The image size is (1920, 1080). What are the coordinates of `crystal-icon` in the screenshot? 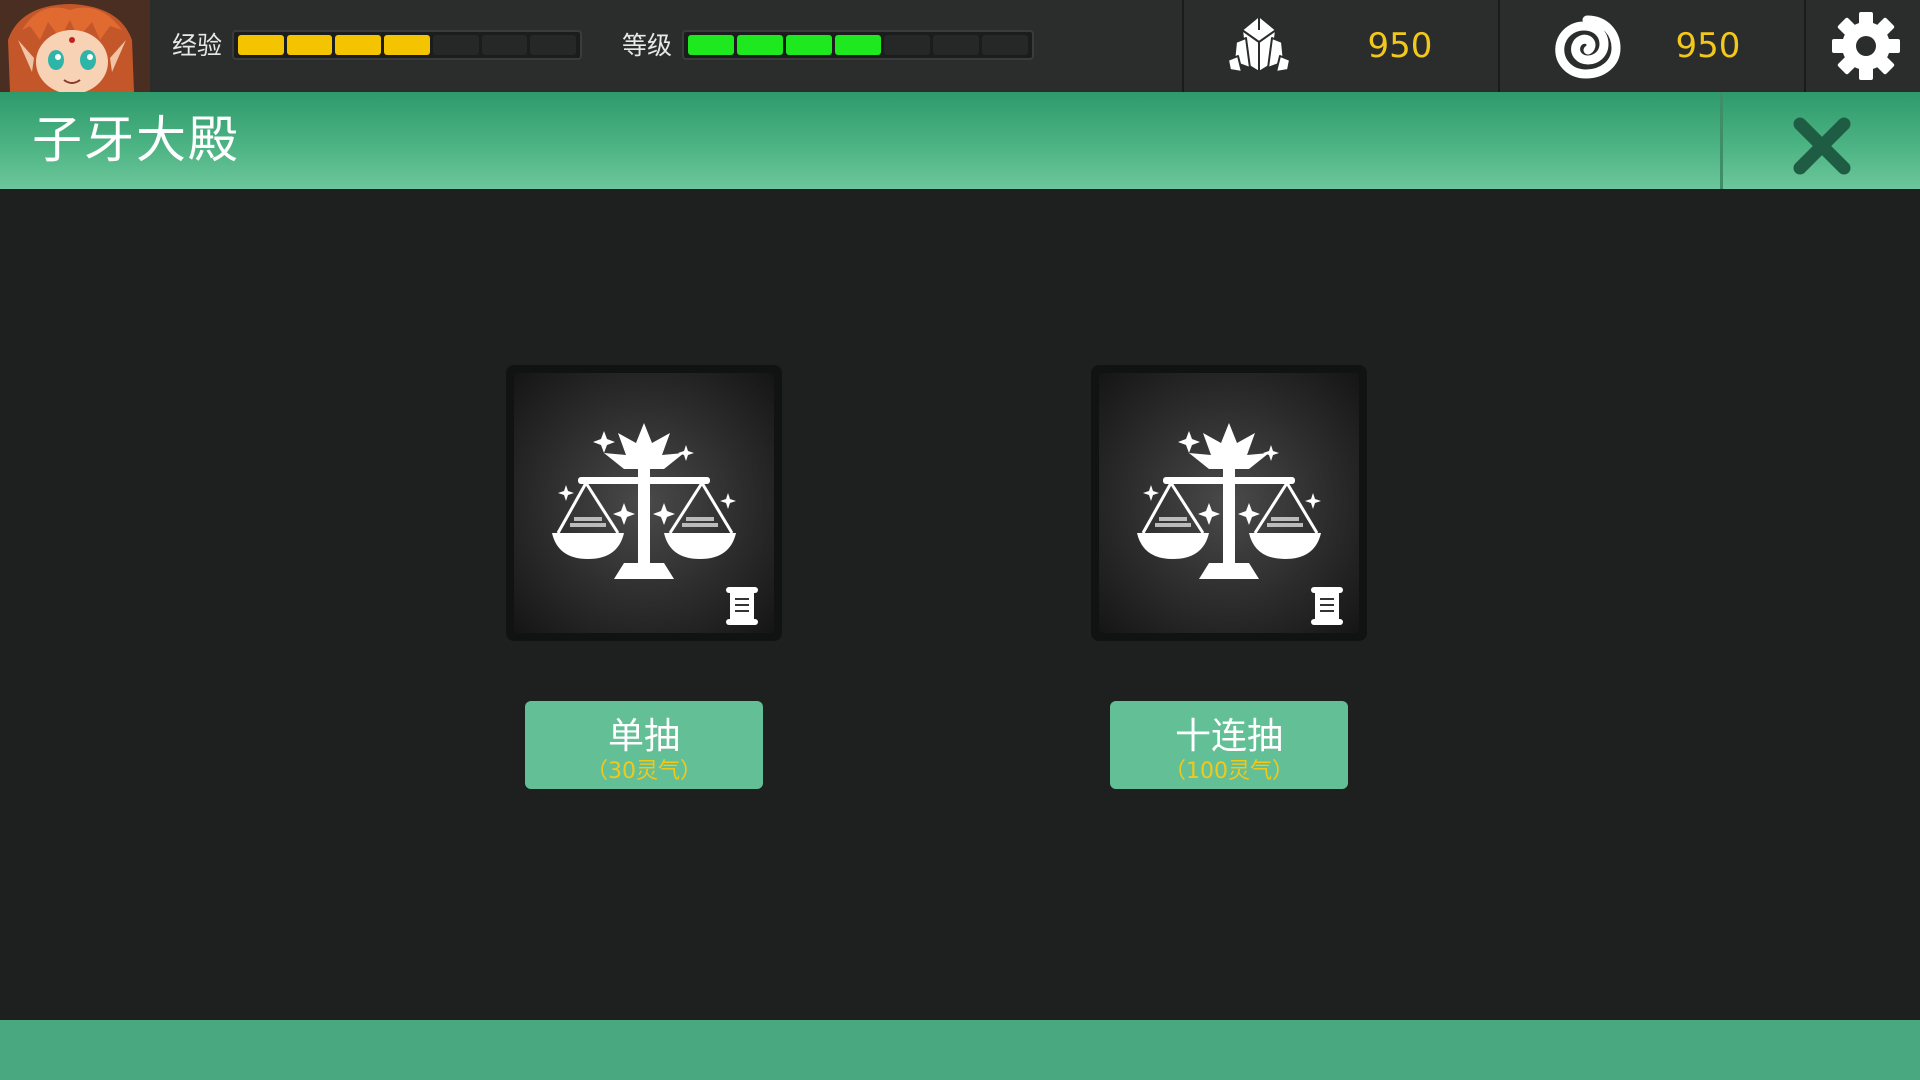 It's located at (1259, 46).